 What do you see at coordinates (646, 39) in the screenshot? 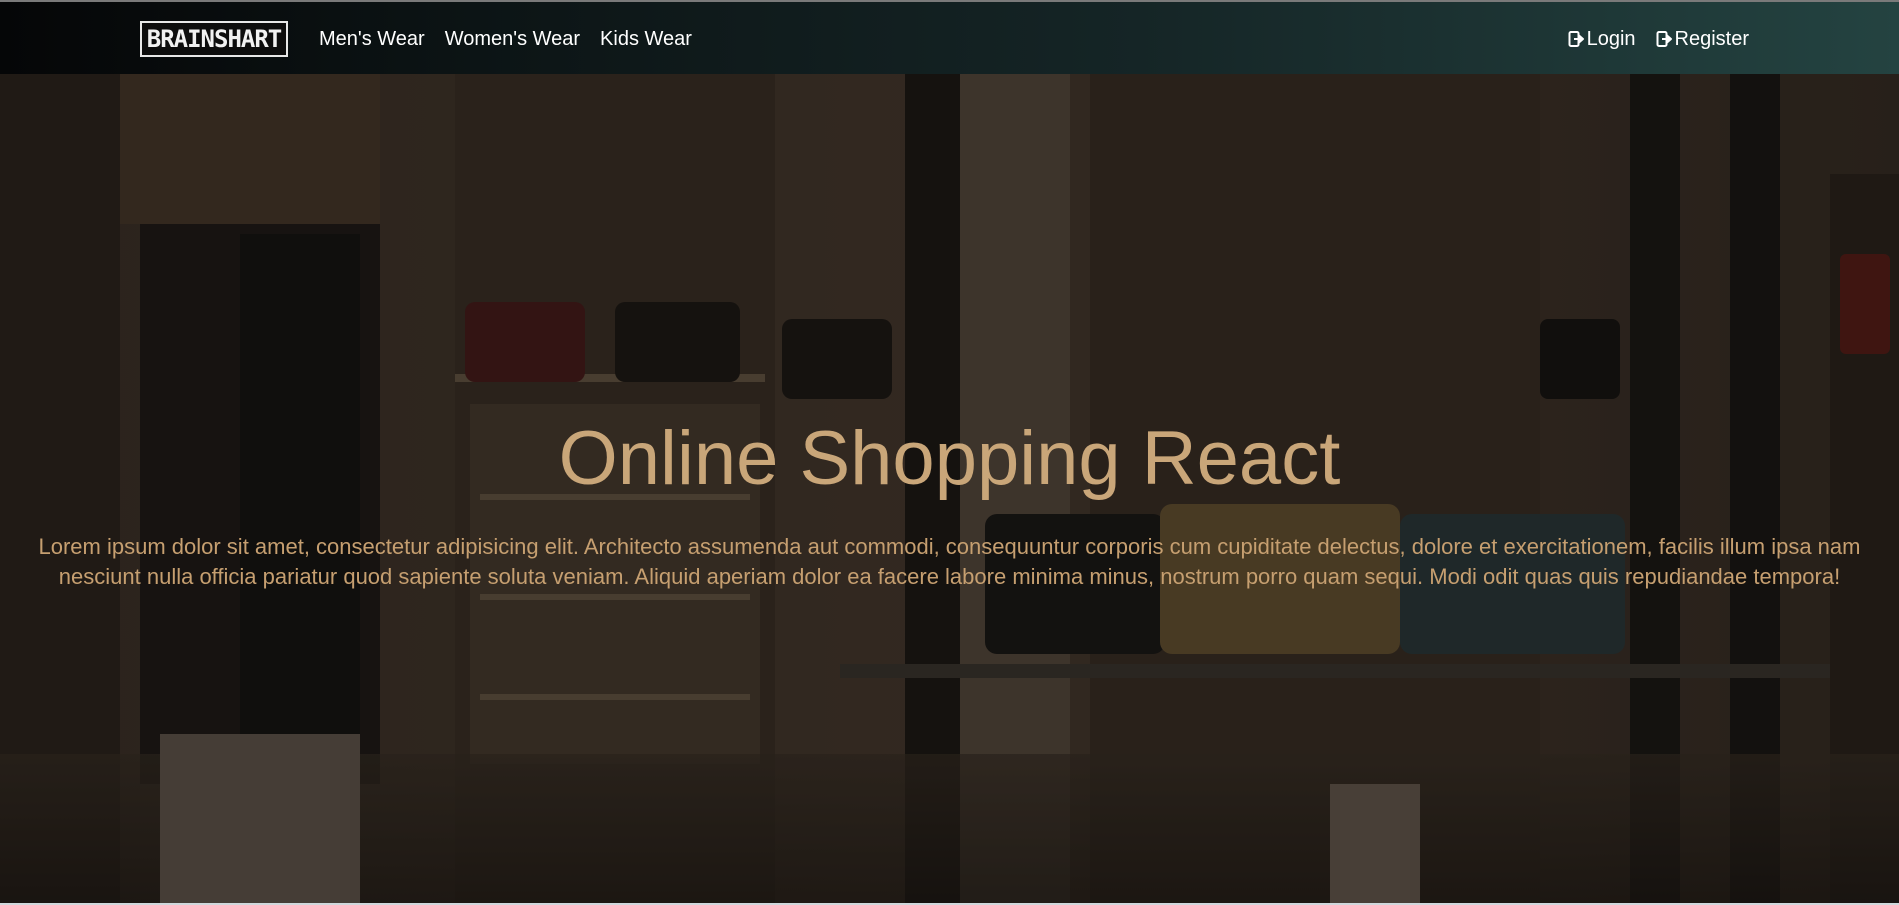
I see `nav-link-kids-wear: Kids Wear` at bounding box center [646, 39].